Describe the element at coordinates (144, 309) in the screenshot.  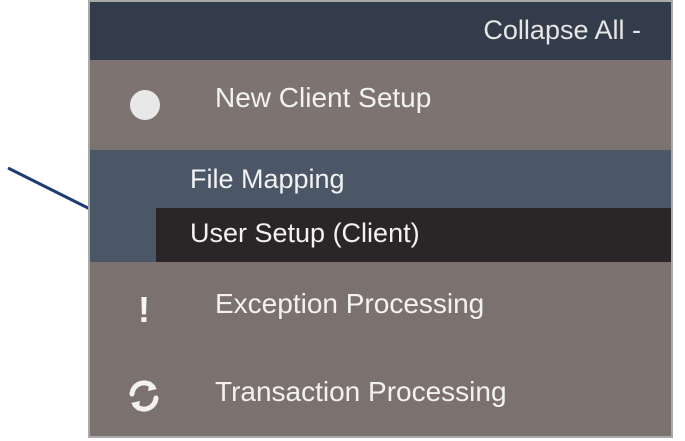
I see `exclamation-icon: !` at that location.